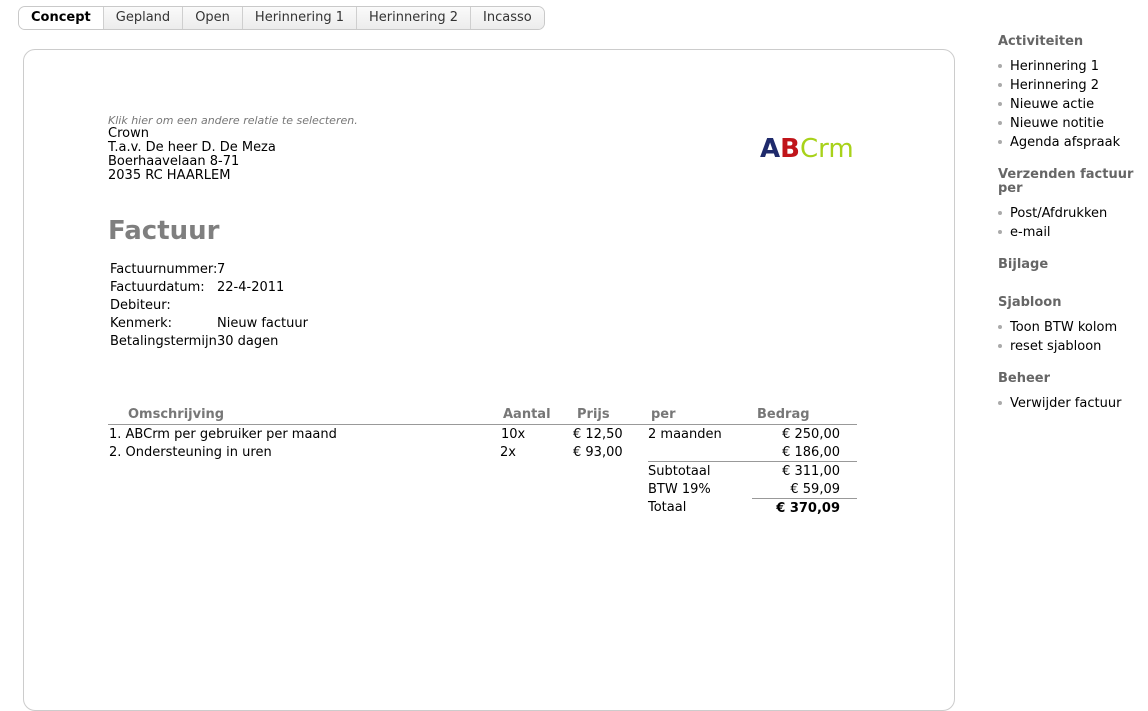 This screenshot has width=1148, height=711. What do you see at coordinates (508, 452) in the screenshot?
I see `line-quantity: 2x` at bounding box center [508, 452].